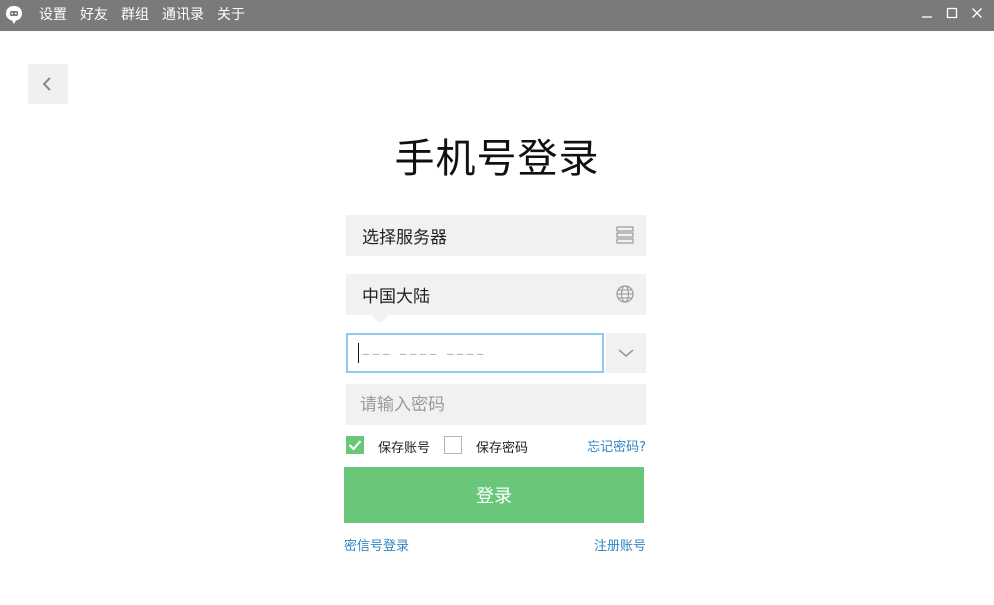  I want to click on page-title: 手机号登录, so click(497, 159).